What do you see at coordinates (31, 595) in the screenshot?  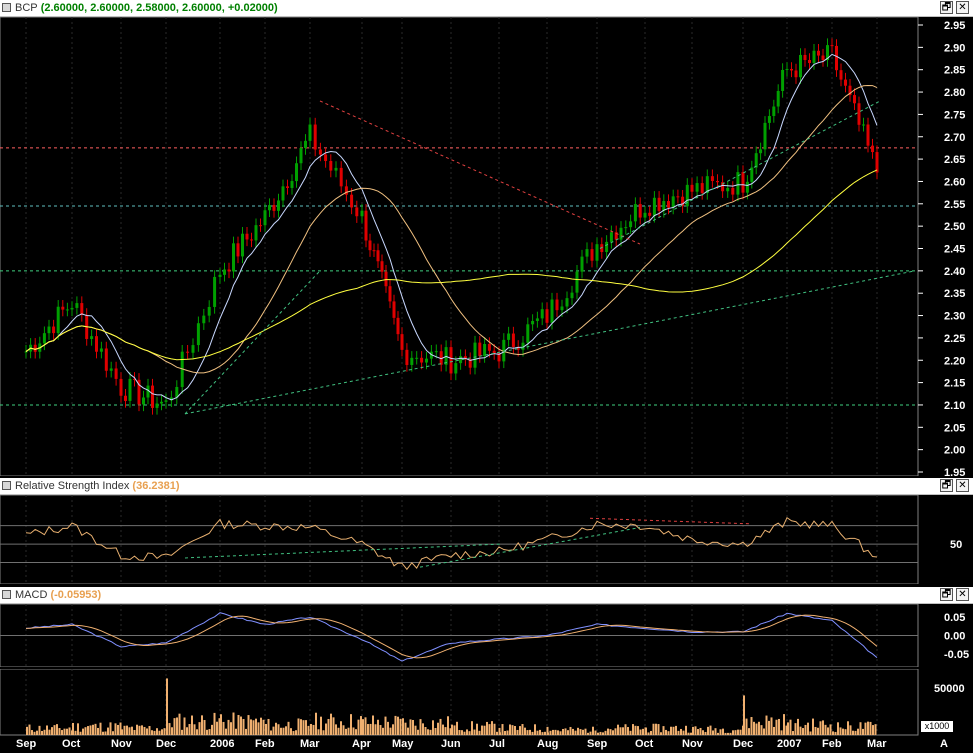 I see `macd-label: MACD` at bounding box center [31, 595].